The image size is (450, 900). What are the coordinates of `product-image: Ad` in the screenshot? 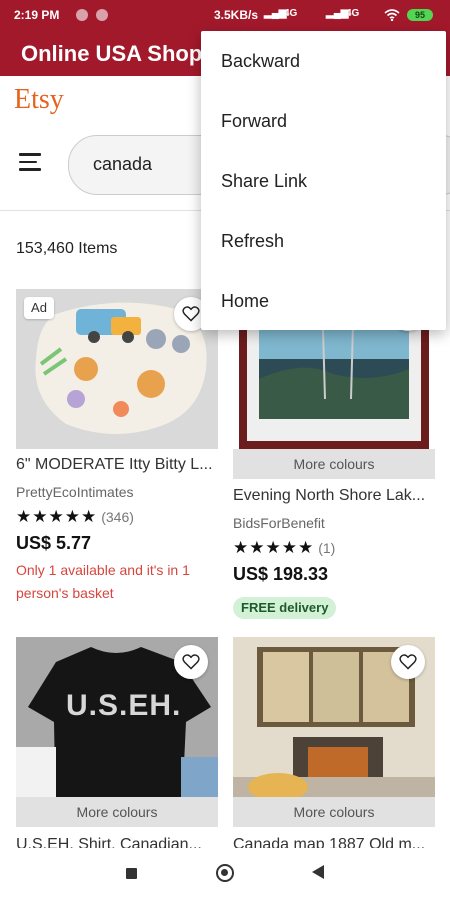 It's located at (117, 369).